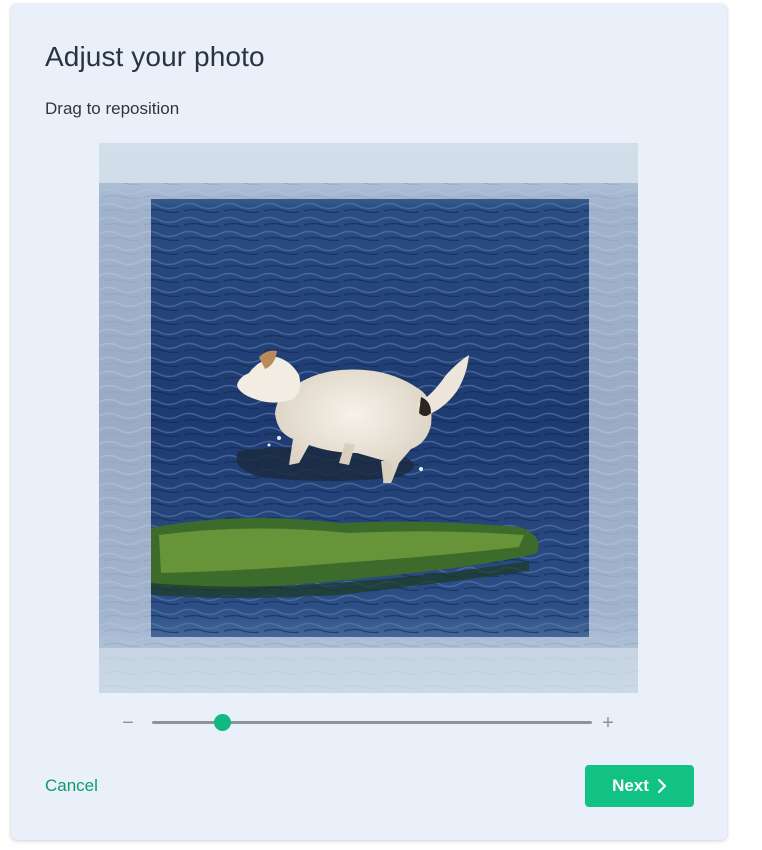 Image resolution: width=762 pixels, height=850 pixels. I want to click on zoom-out-button: −, so click(128, 723).